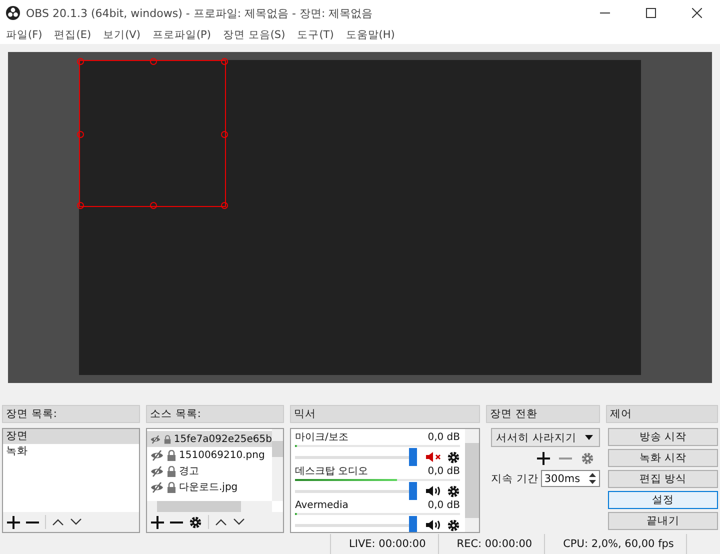  Describe the element at coordinates (662, 414) in the screenshot. I see `dock-title: 제어` at that location.